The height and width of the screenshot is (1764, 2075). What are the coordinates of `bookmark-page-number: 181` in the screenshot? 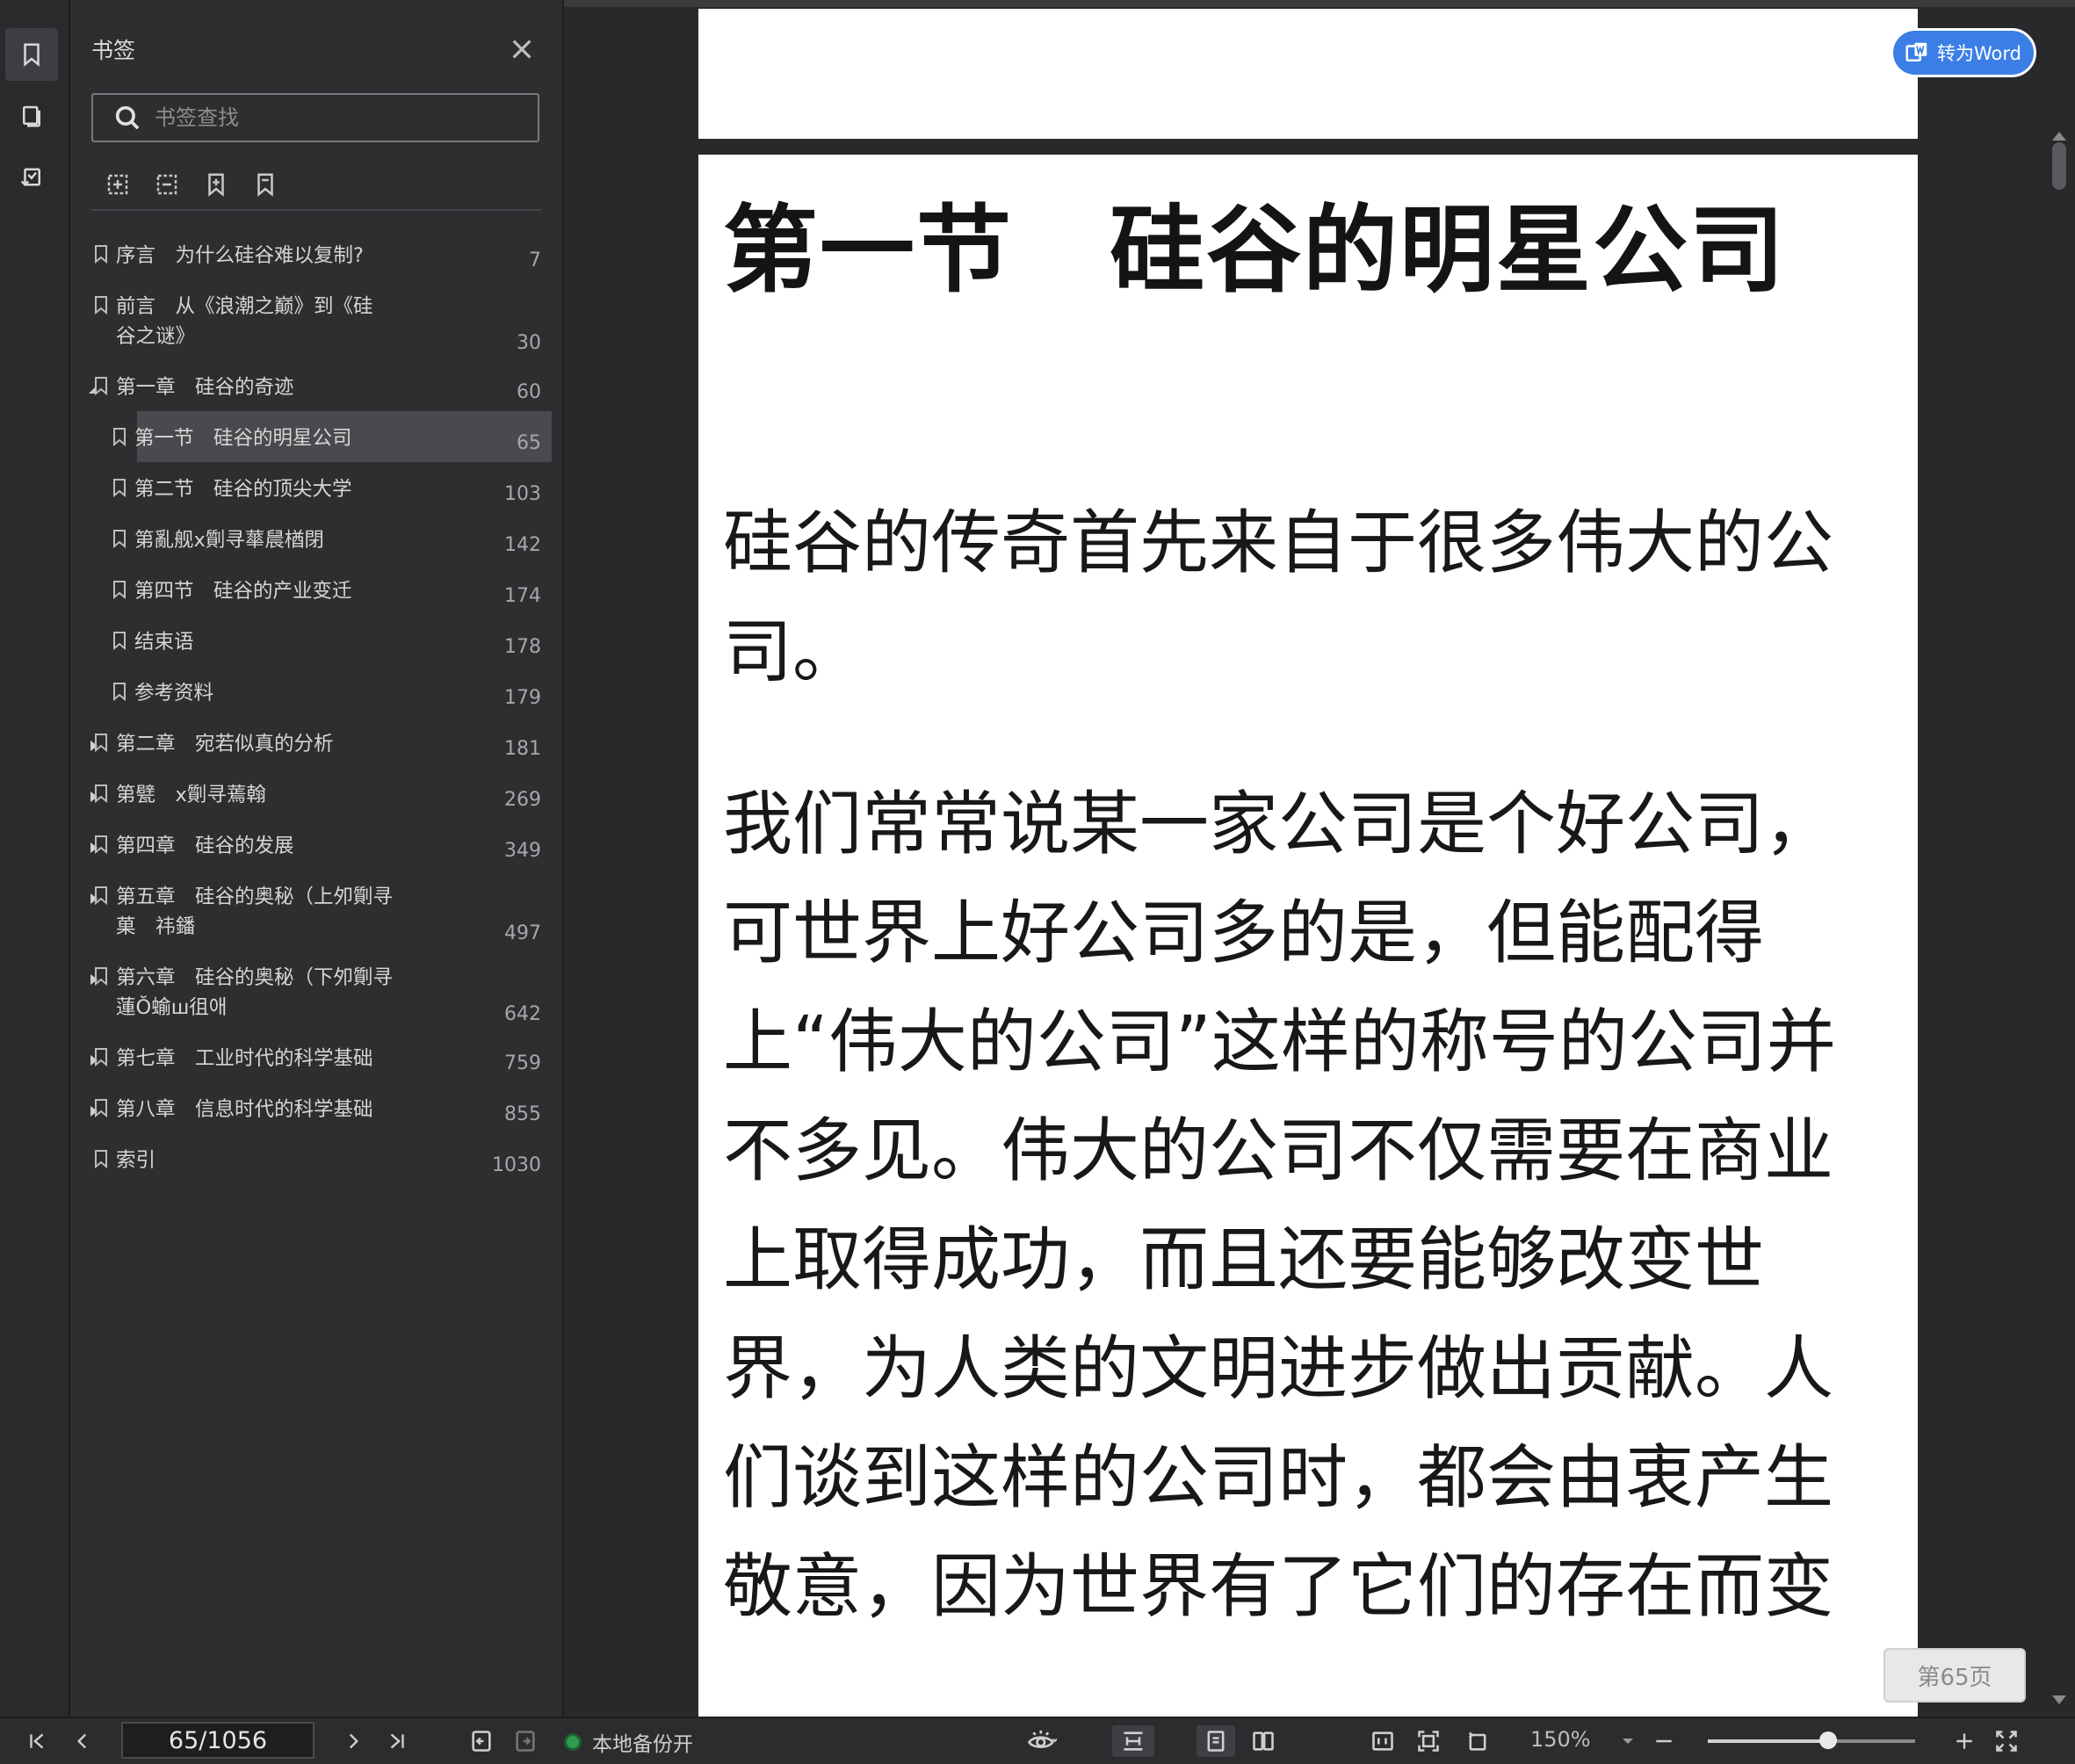 It's located at (522, 749).